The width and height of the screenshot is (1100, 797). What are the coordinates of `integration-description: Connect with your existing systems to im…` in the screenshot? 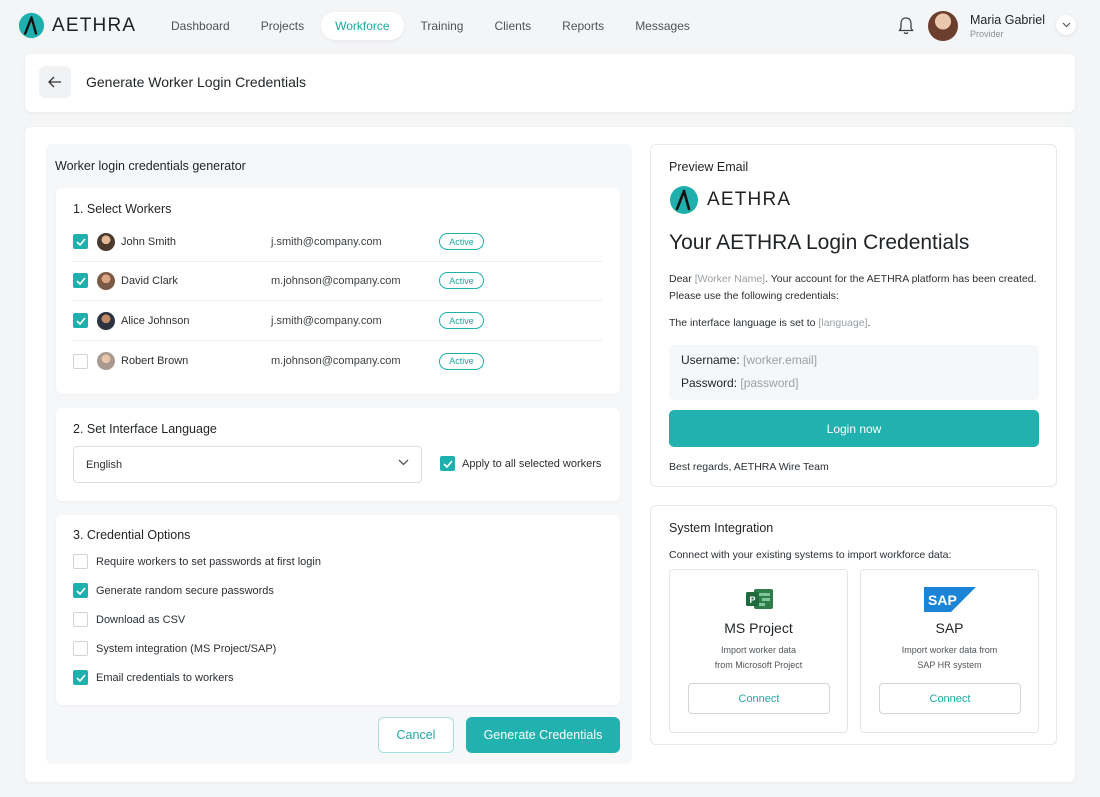 It's located at (810, 555).